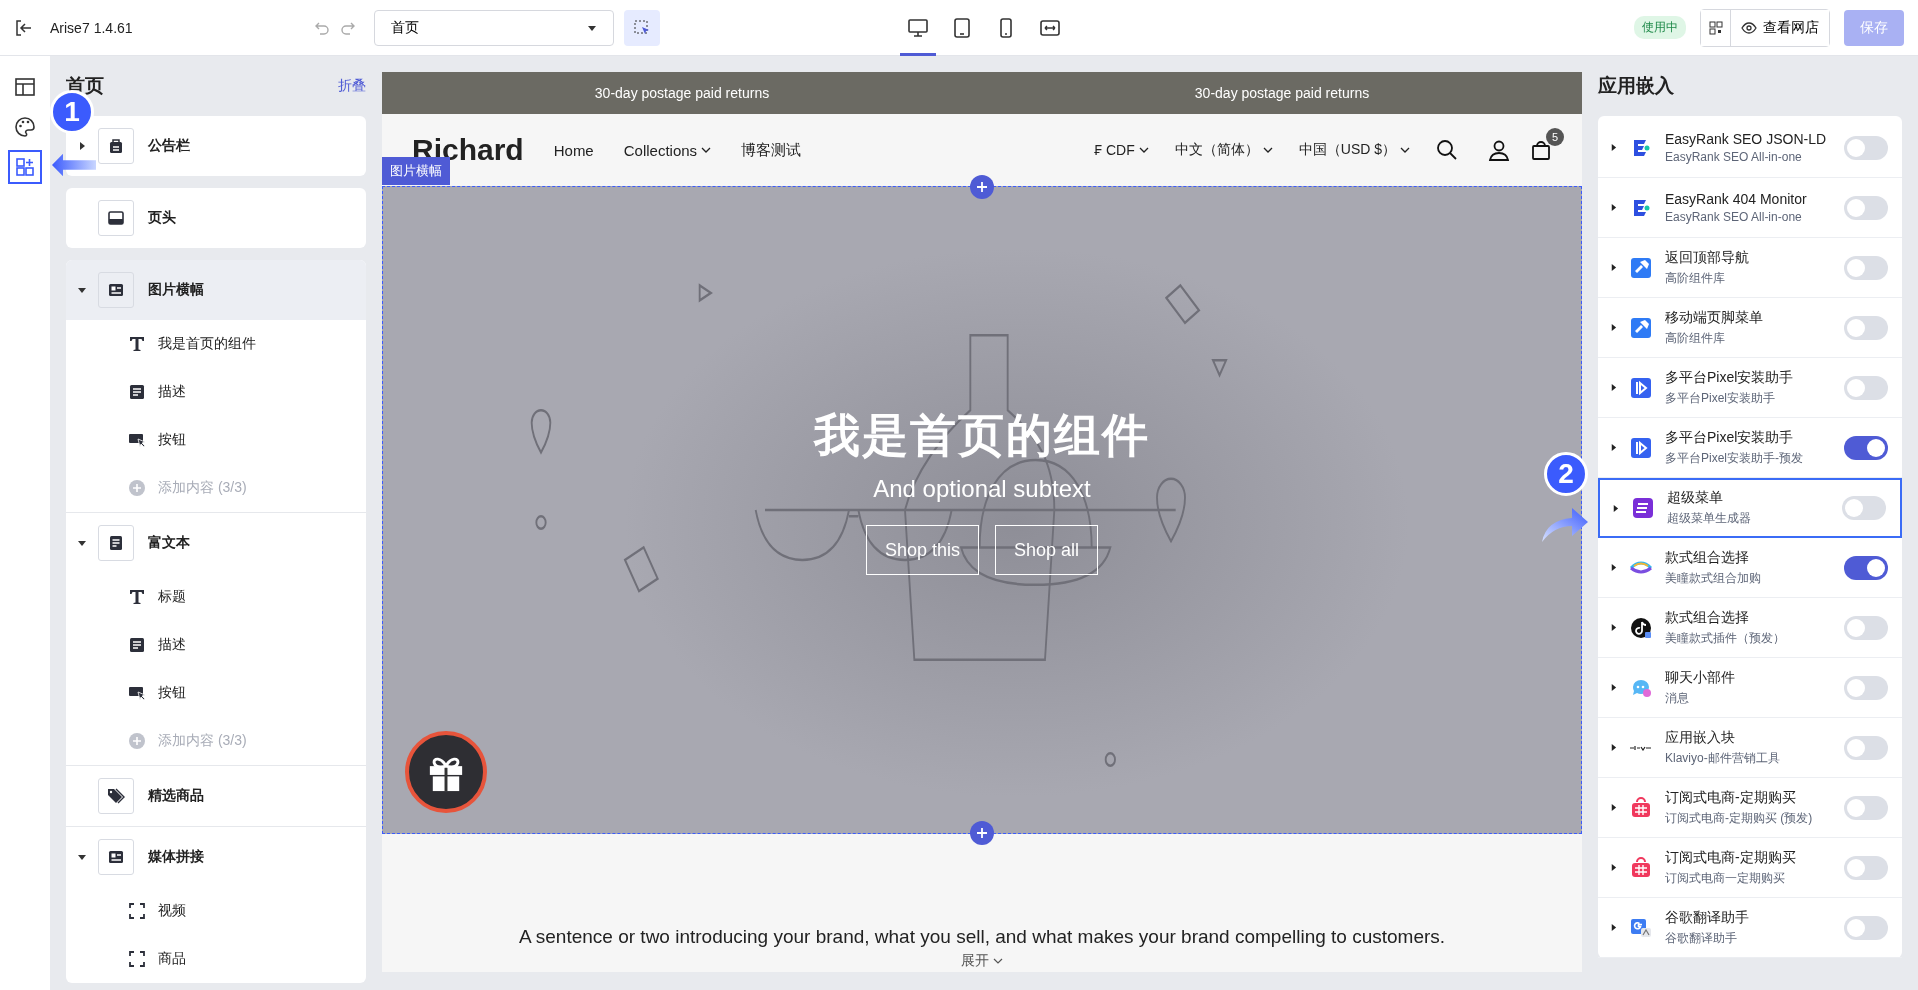 The height and width of the screenshot is (990, 1918). Describe the element at coordinates (1707, 617) in the screenshot. I see `app-name: 款式组合选择` at that location.